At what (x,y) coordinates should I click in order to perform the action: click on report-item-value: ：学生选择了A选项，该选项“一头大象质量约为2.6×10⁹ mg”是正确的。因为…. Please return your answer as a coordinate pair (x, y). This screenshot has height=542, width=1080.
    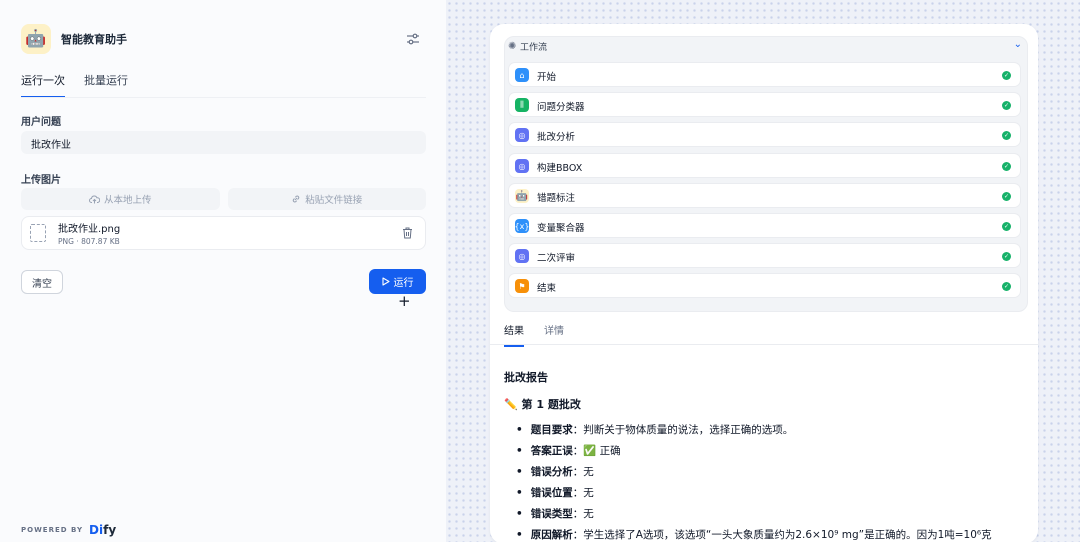
    Looking at the image, I should click on (782, 535).